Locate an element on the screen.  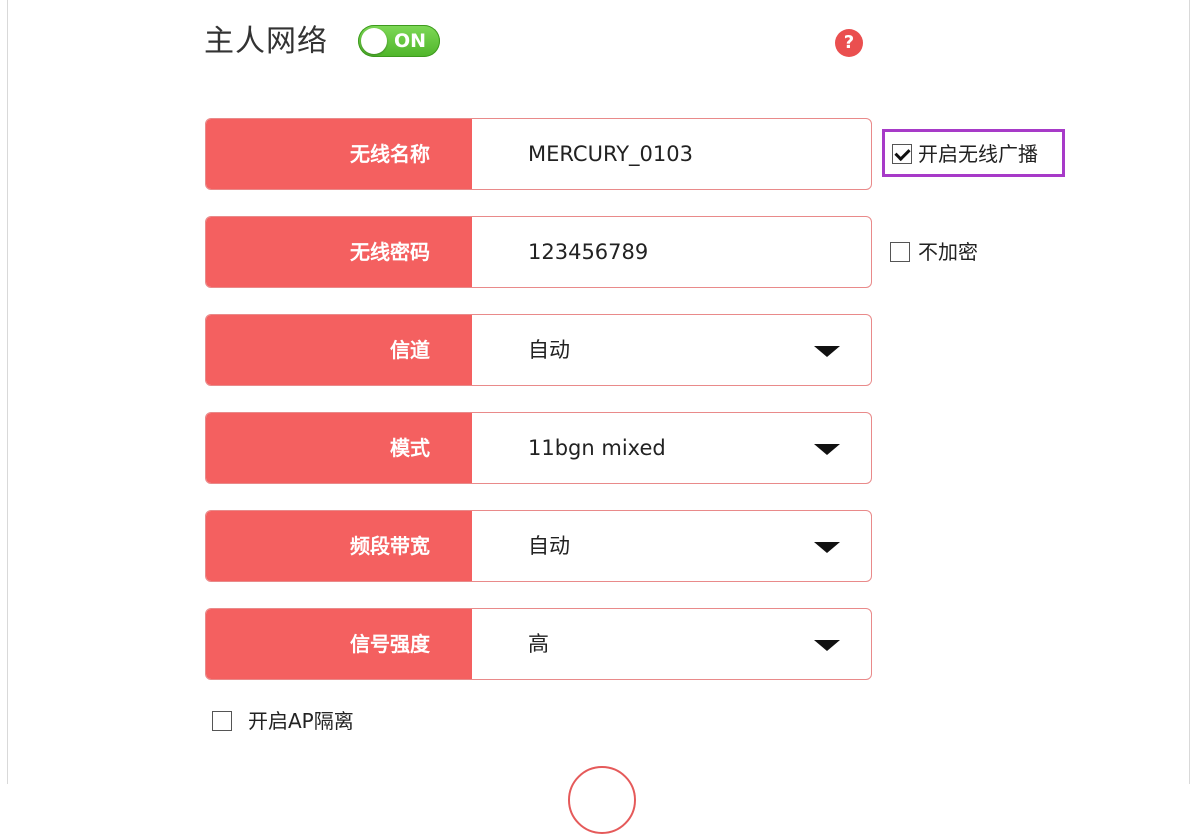
wireless-name-input: MERCURY_0103 is located at coordinates (610, 154).